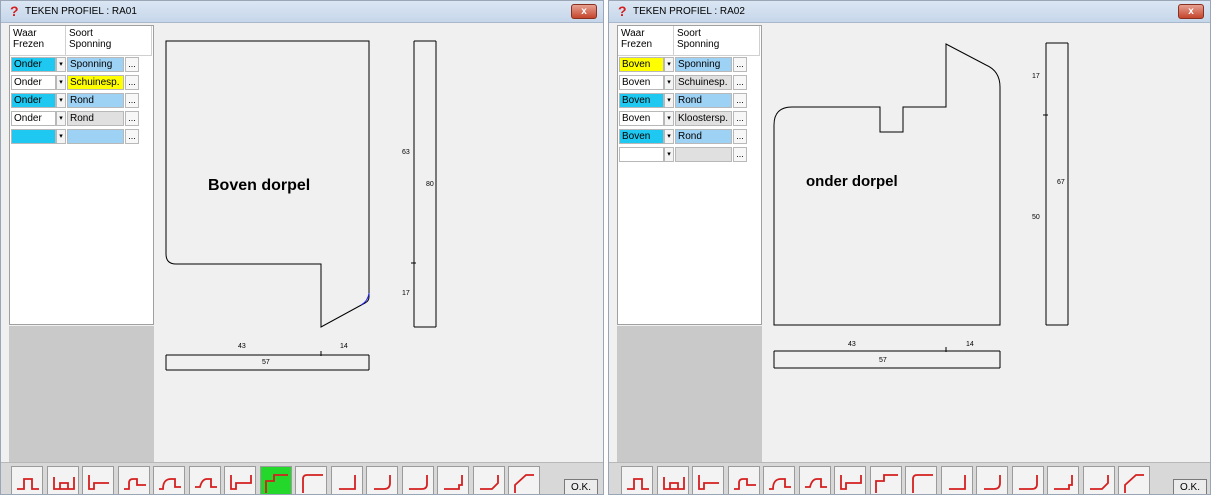 The width and height of the screenshot is (1211, 495). Describe the element at coordinates (780, 484) in the screenshot. I see `bevel-step-2-icon` at that location.